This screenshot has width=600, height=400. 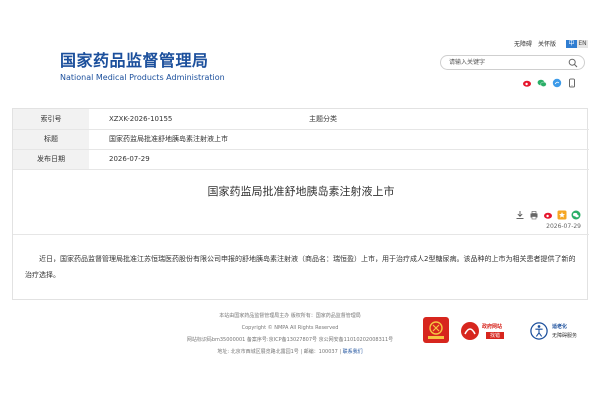 What do you see at coordinates (290, 328) in the screenshot?
I see `footer-copyright: Copyright © NMPA All Rights Reserved` at bounding box center [290, 328].